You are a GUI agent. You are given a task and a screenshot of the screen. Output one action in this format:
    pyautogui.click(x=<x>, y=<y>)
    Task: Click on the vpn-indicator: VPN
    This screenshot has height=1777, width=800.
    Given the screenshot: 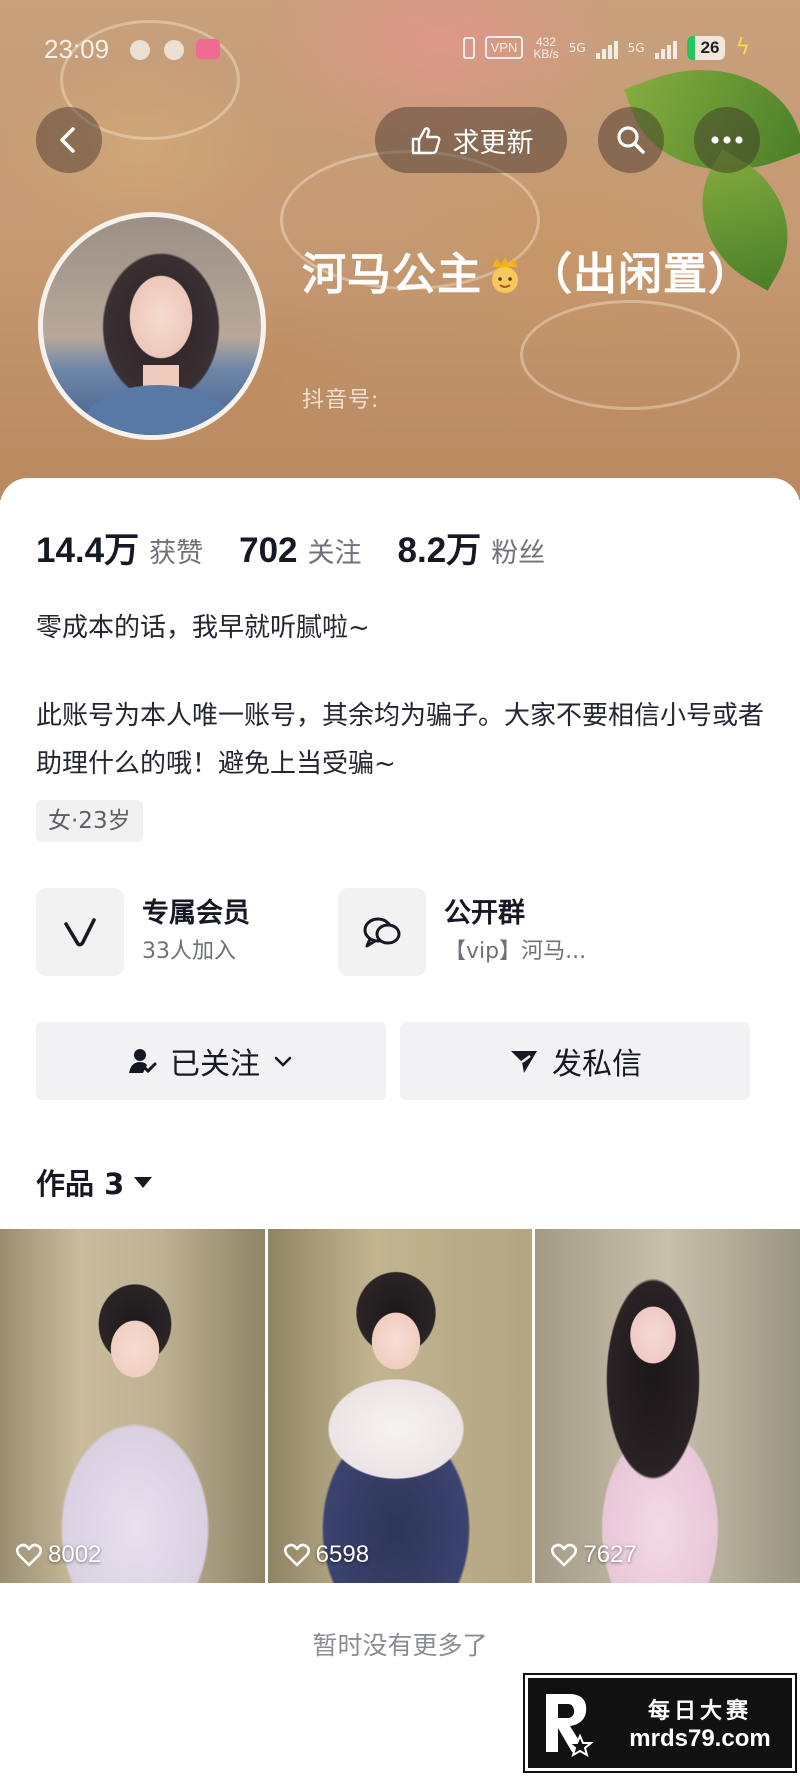 What is the action you would take?
    pyautogui.click(x=504, y=47)
    